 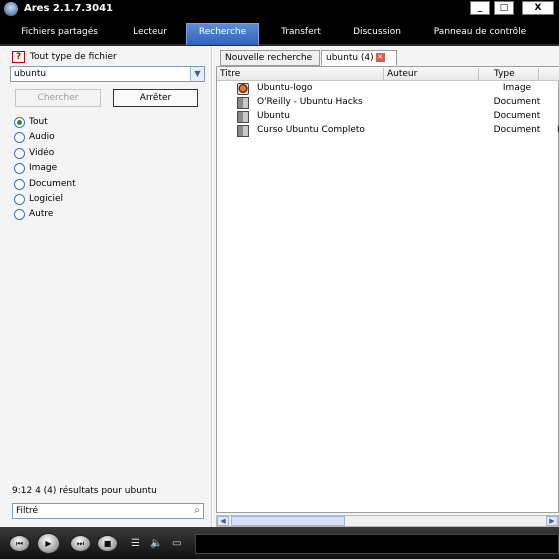 What do you see at coordinates (176, 543) in the screenshot?
I see `screen-icon: ▭` at bounding box center [176, 543].